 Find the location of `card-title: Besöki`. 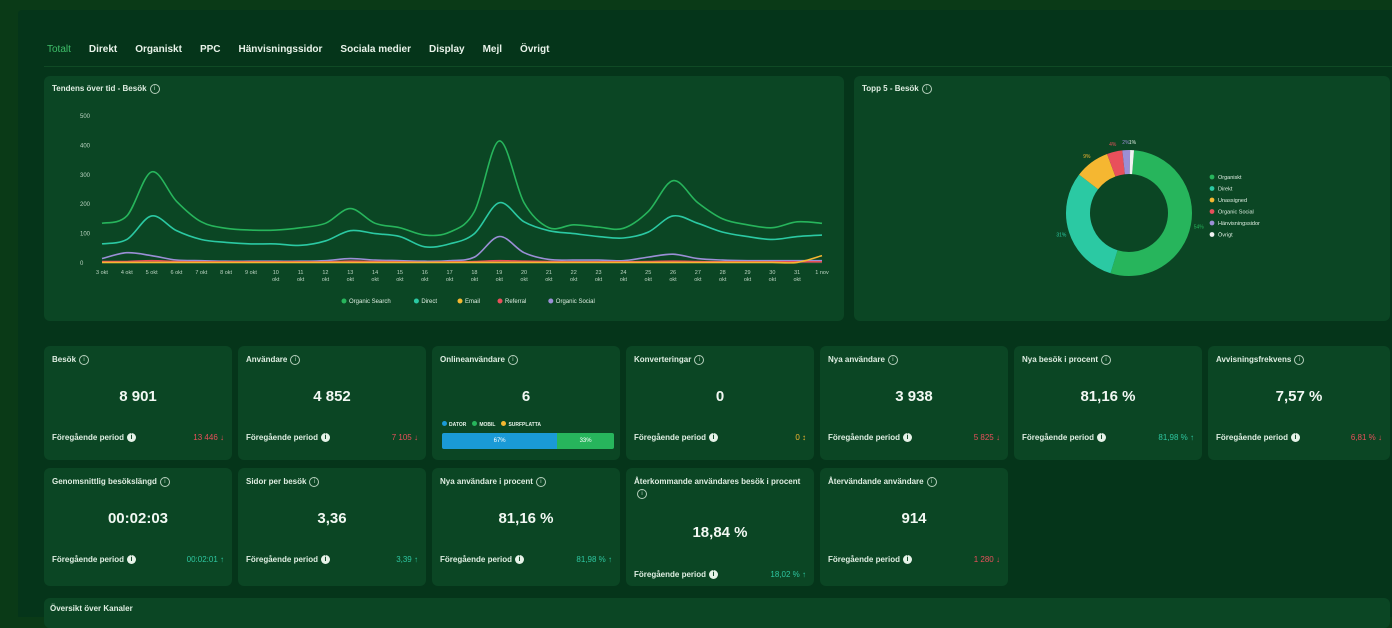

card-title: Besöki is located at coordinates (138, 360).